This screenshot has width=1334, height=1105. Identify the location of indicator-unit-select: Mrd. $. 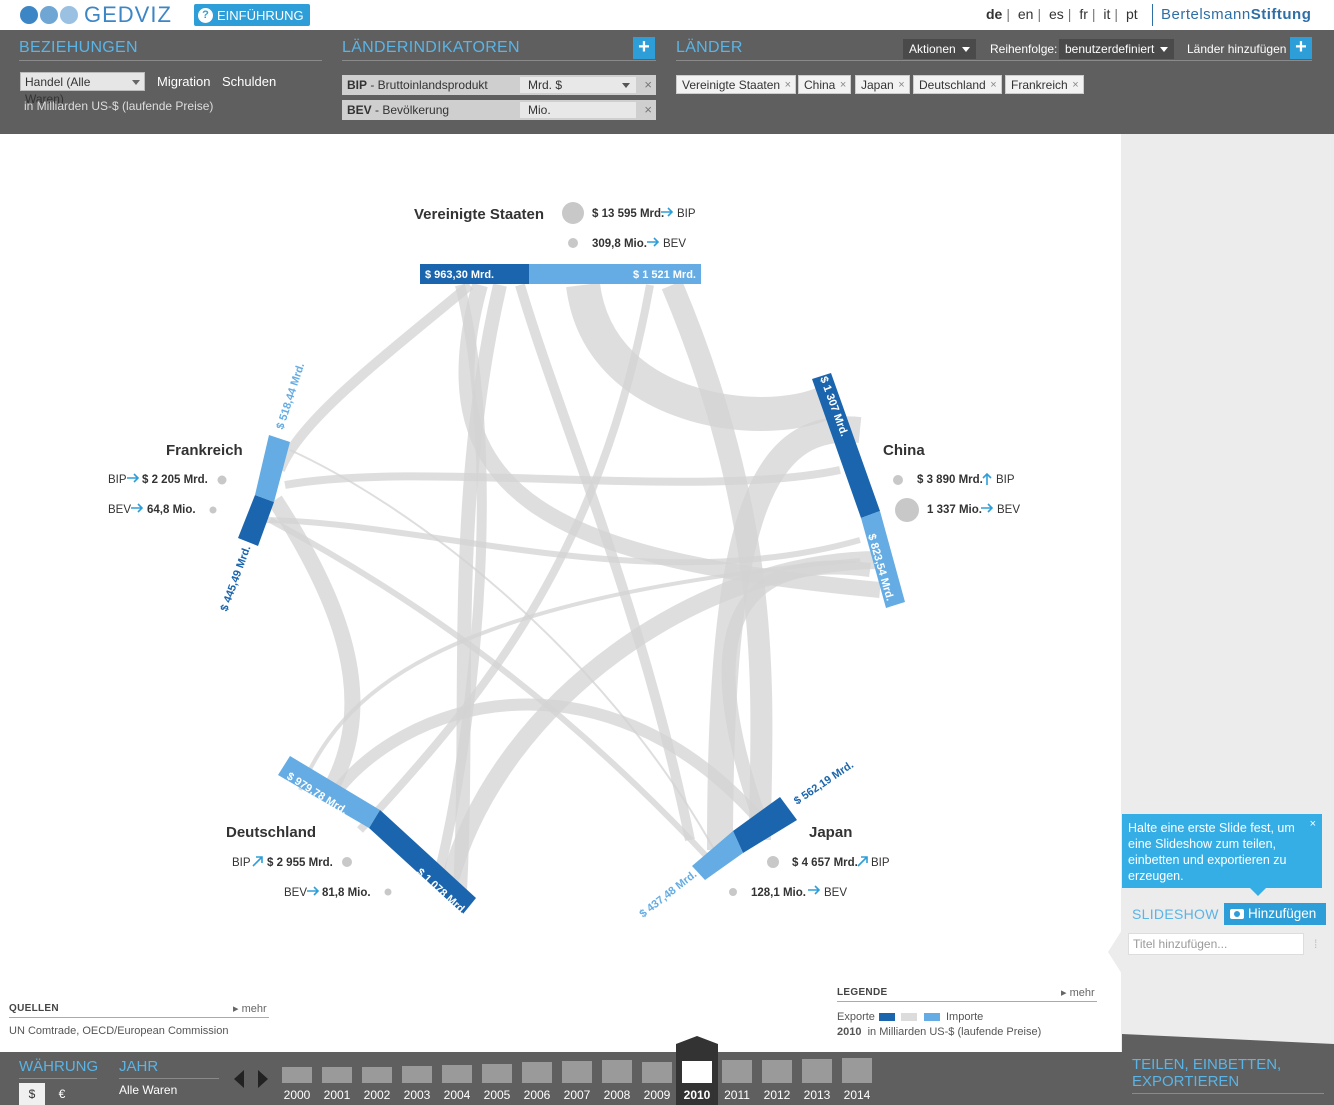
(578, 85).